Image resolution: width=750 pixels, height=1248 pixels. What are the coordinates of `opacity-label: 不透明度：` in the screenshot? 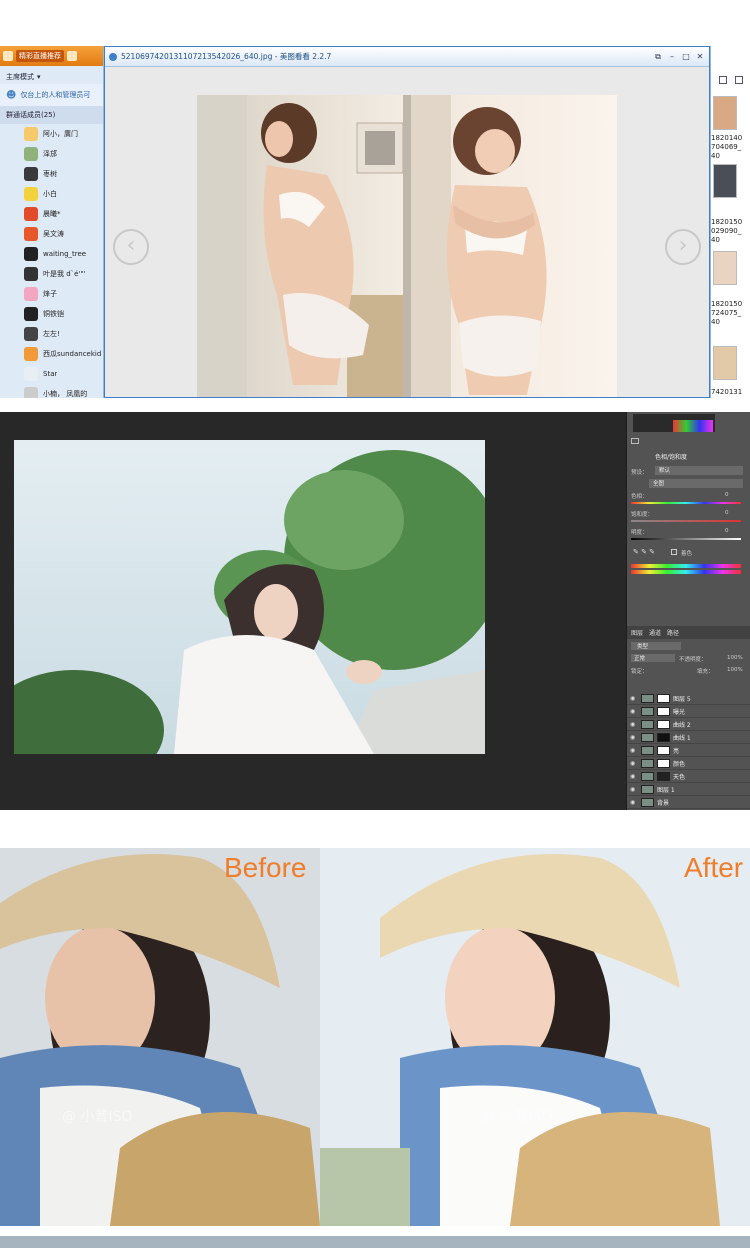 It's located at (693, 660).